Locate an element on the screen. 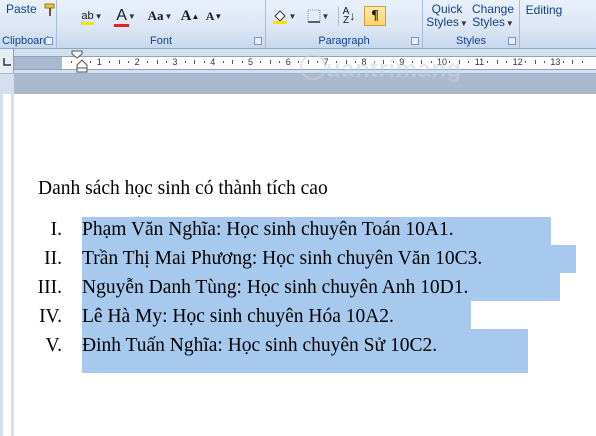  styles-dialog-launcher-icon is located at coordinates (512, 41).